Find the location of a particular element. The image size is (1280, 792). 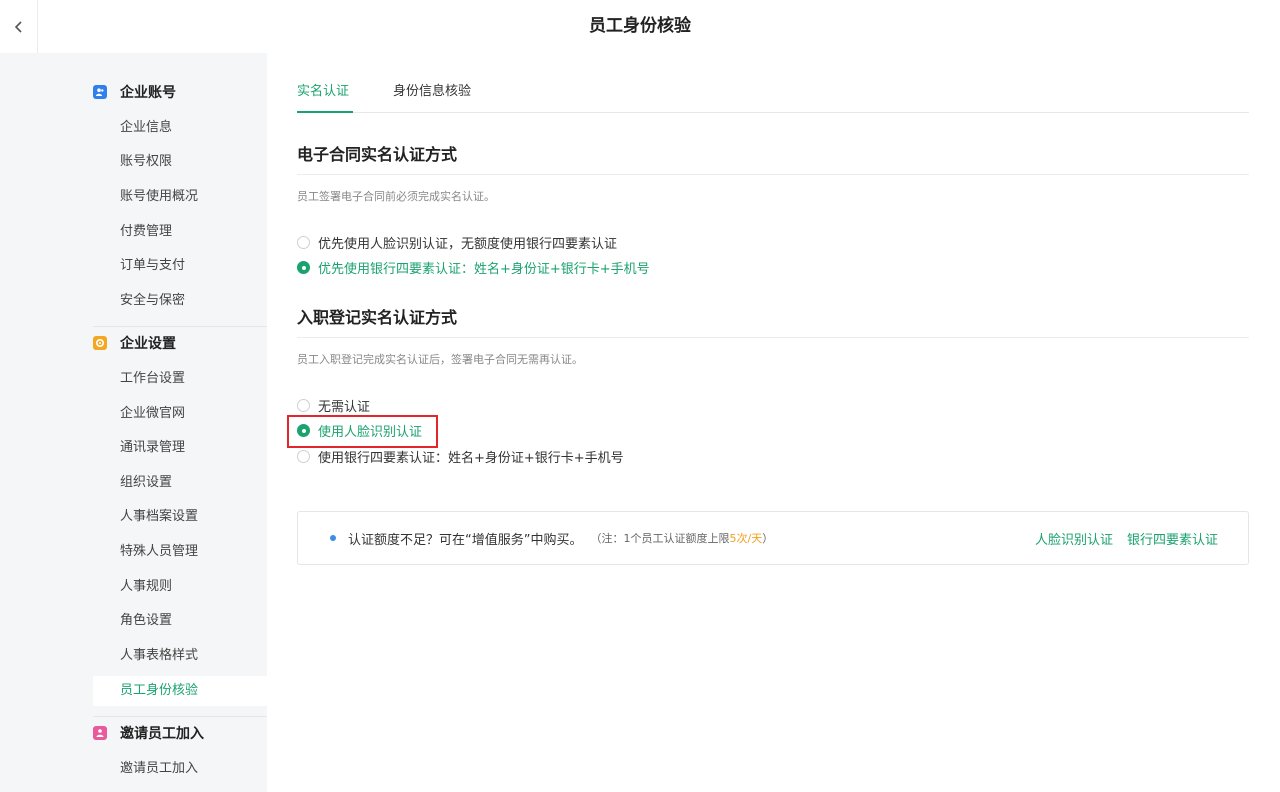

top-header: 员工身份核验 is located at coordinates (640, 26).